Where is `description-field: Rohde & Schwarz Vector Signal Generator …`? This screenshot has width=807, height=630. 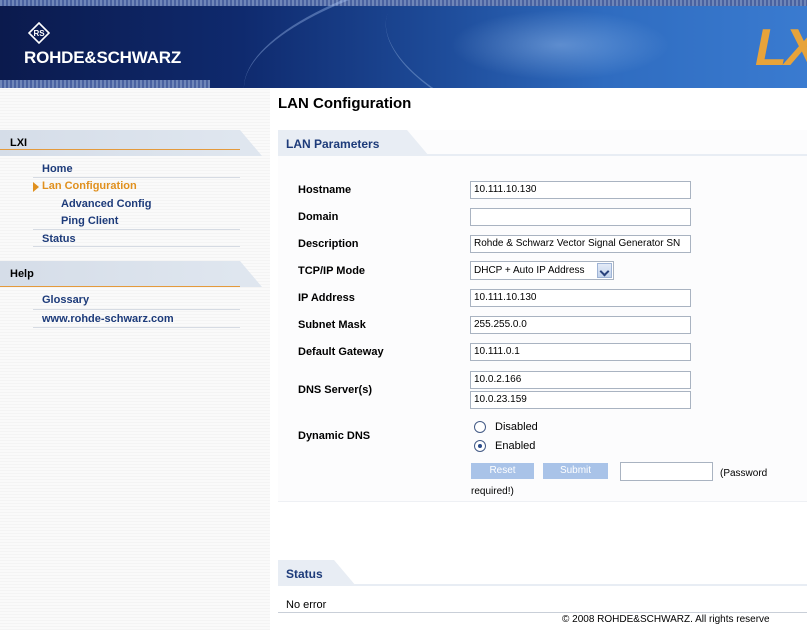 description-field: Rohde & Schwarz Vector Signal Generator … is located at coordinates (580, 244).